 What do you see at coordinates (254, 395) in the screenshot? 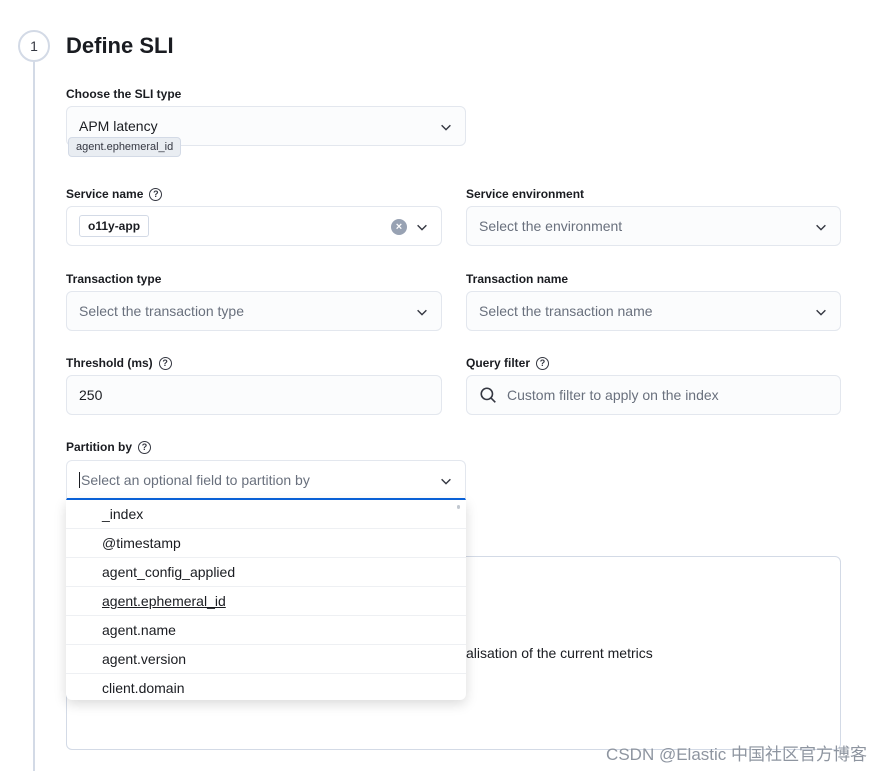
I see `threshold-input: 250` at bounding box center [254, 395].